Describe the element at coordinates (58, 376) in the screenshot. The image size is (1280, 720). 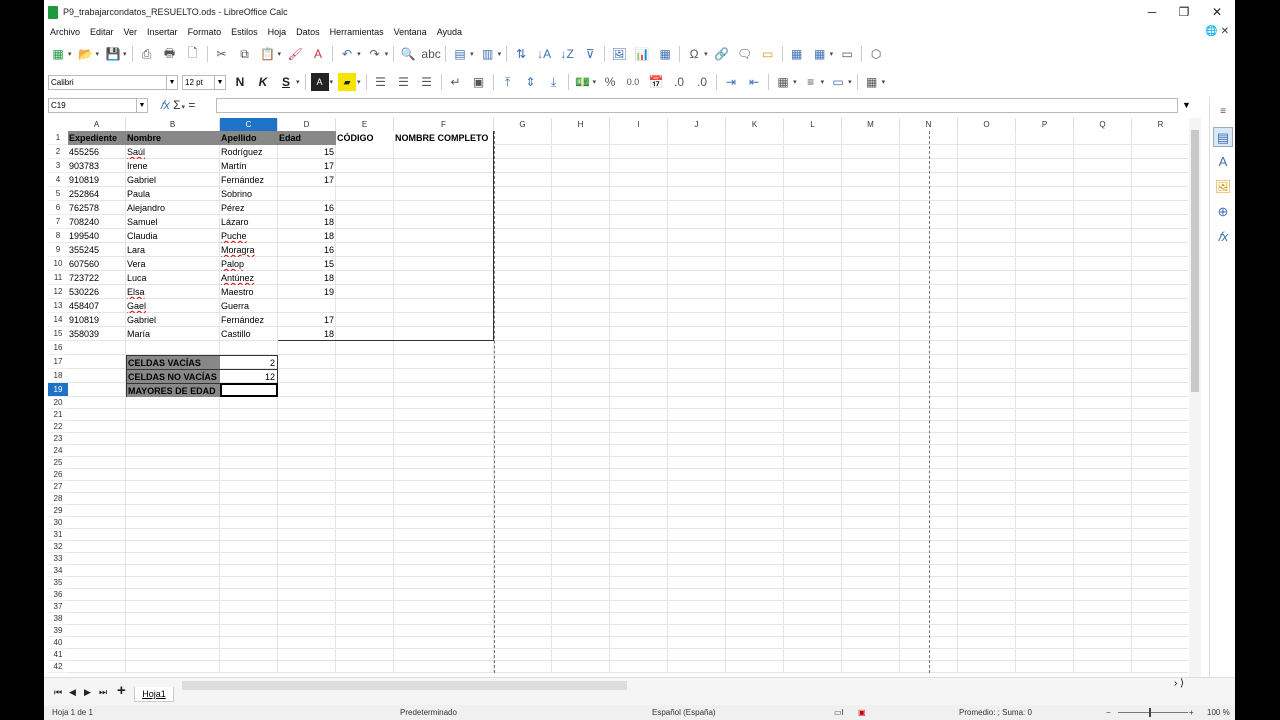
I see `row-header-18: 18` at that location.